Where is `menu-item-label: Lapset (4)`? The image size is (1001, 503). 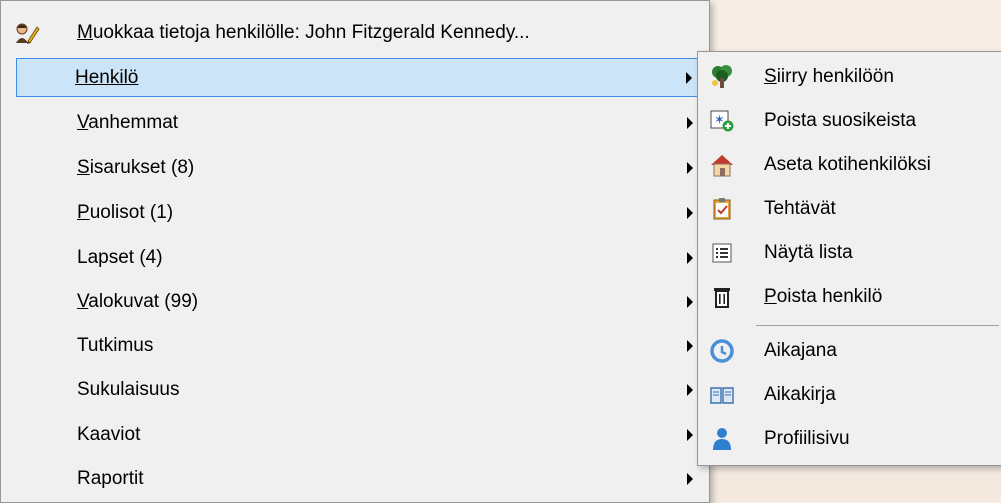 menu-item-label: Lapset (4) is located at coordinates (120, 257).